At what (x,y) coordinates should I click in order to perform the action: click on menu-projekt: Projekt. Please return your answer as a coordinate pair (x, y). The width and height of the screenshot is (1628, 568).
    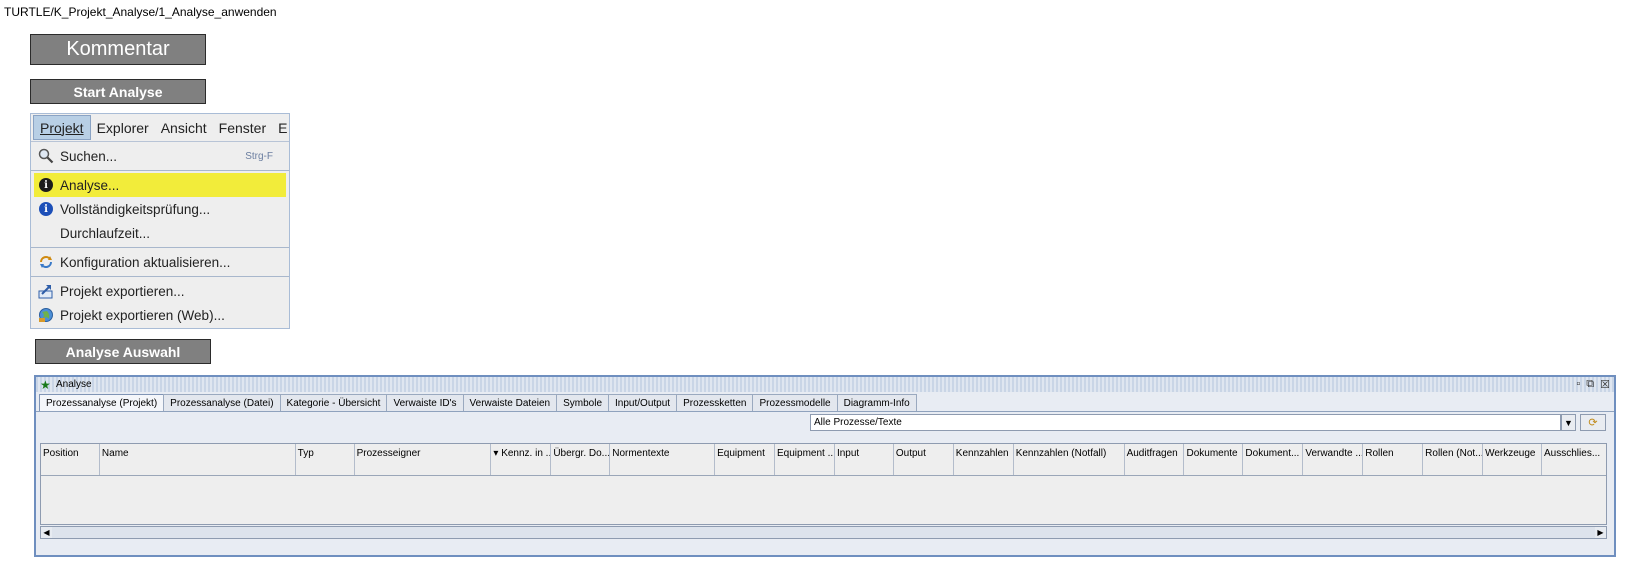
    Looking at the image, I should click on (62, 127).